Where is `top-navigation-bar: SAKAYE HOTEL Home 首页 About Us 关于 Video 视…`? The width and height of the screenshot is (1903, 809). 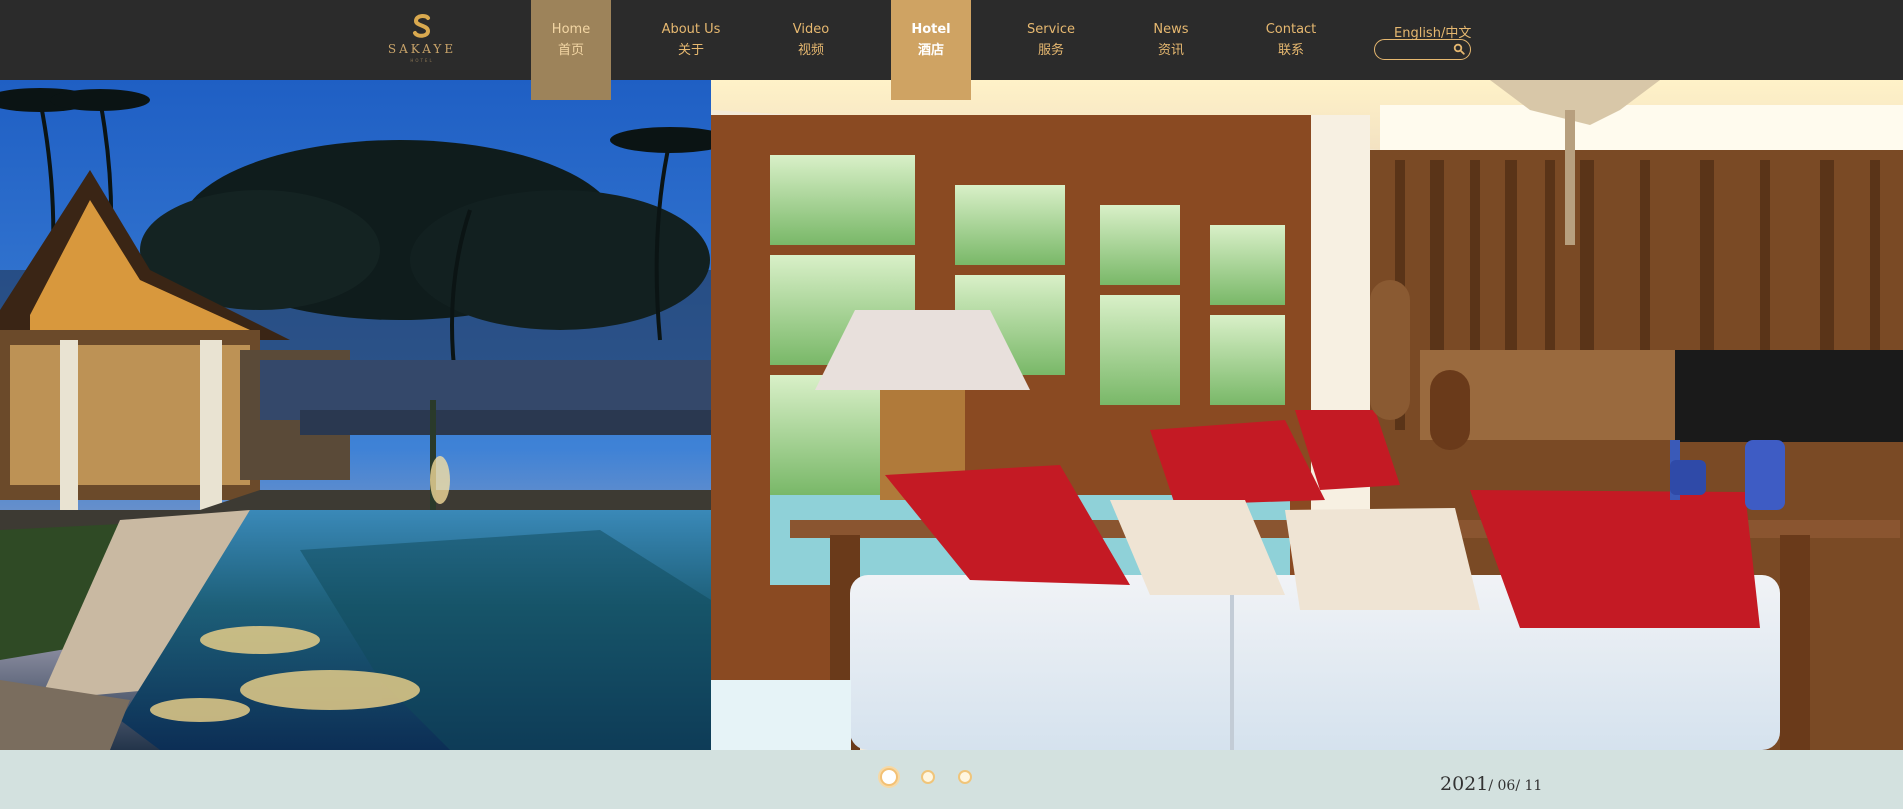 top-navigation-bar: SAKAYE HOTEL Home 首页 About Us 关于 Video 视… is located at coordinates (951, 50).